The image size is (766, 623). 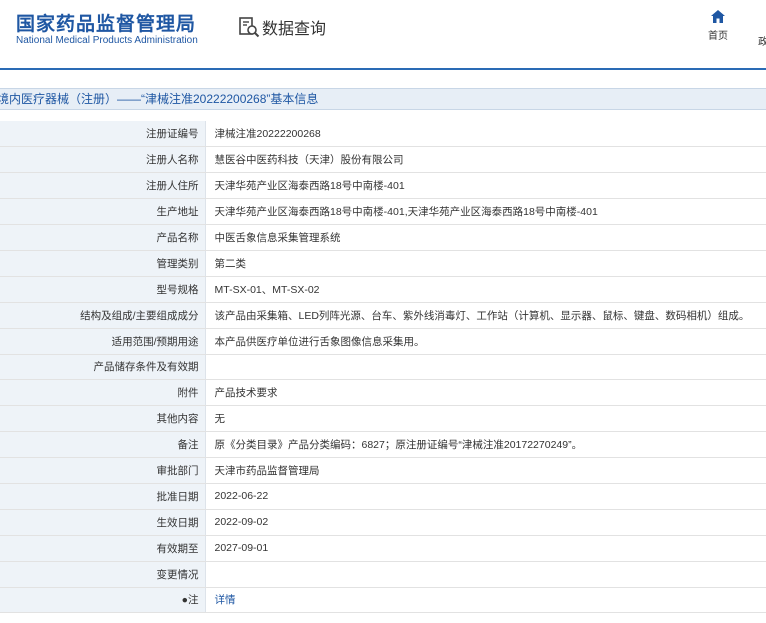 I want to click on table-row: 注册证编号 津械注准20222200268, so click(x=383, y=134).